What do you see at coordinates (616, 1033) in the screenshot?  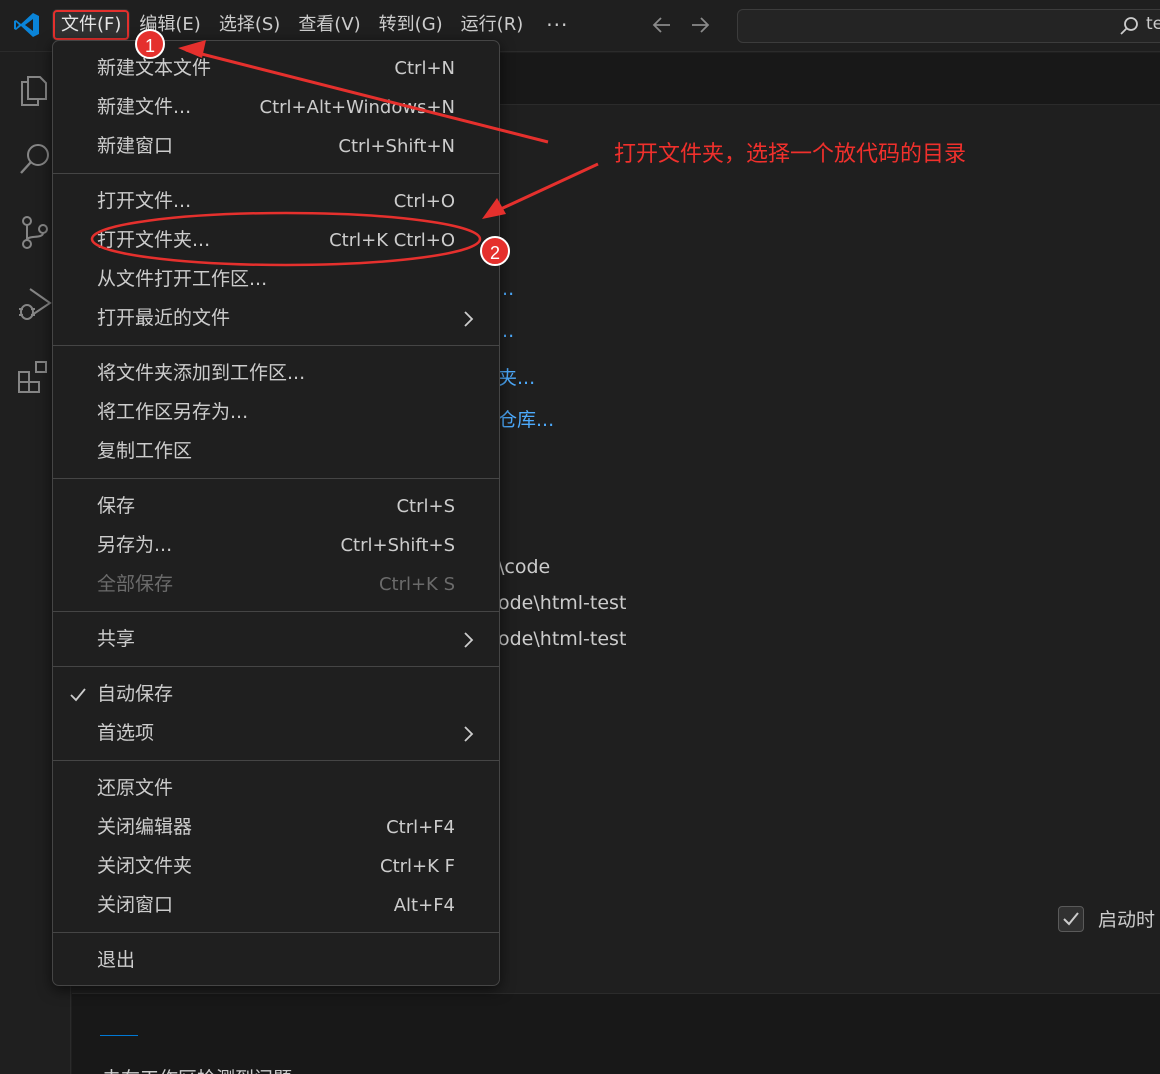 I see `bottom-panel: 未在工作区检测到问题。` at bounding box center [616, 1033].